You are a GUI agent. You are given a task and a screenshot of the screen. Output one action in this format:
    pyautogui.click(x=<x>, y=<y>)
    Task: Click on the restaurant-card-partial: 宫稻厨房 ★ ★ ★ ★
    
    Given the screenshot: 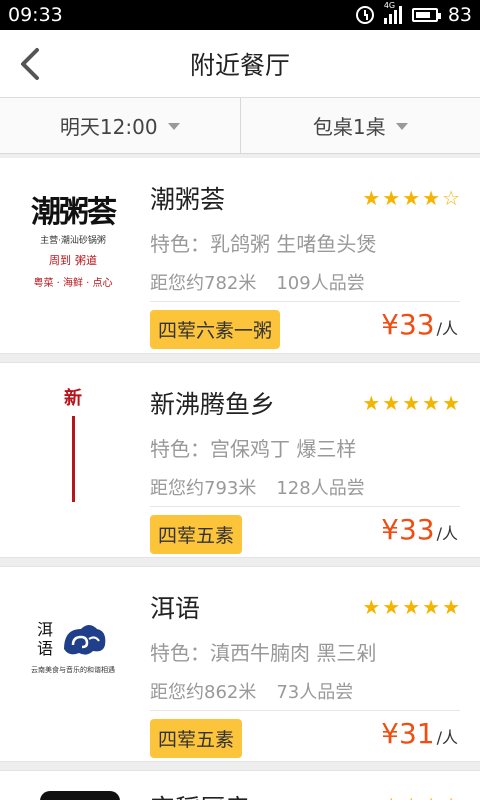 What is the action you would take?
    pyautogui.click(x=240, y=785)
    